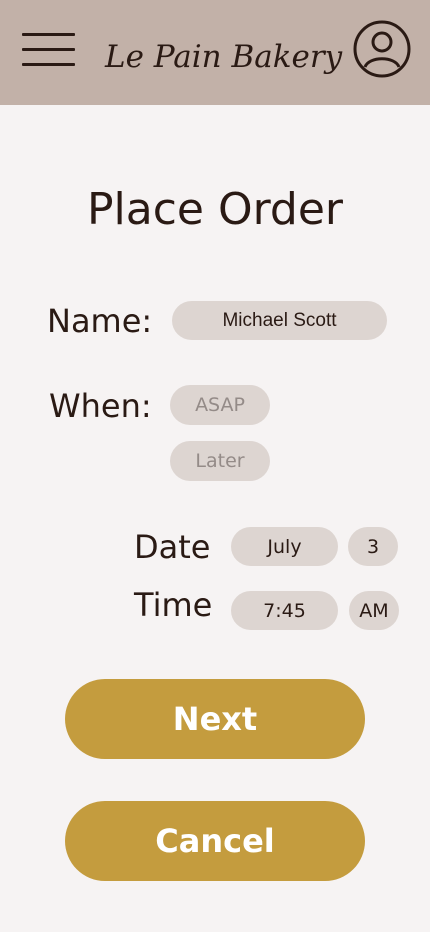 The image size is (430, 932). What do you see at coordinates (279, 320) in the screenshot?
I see `name-field: Michael Scott` at bounding box center [279, 320].